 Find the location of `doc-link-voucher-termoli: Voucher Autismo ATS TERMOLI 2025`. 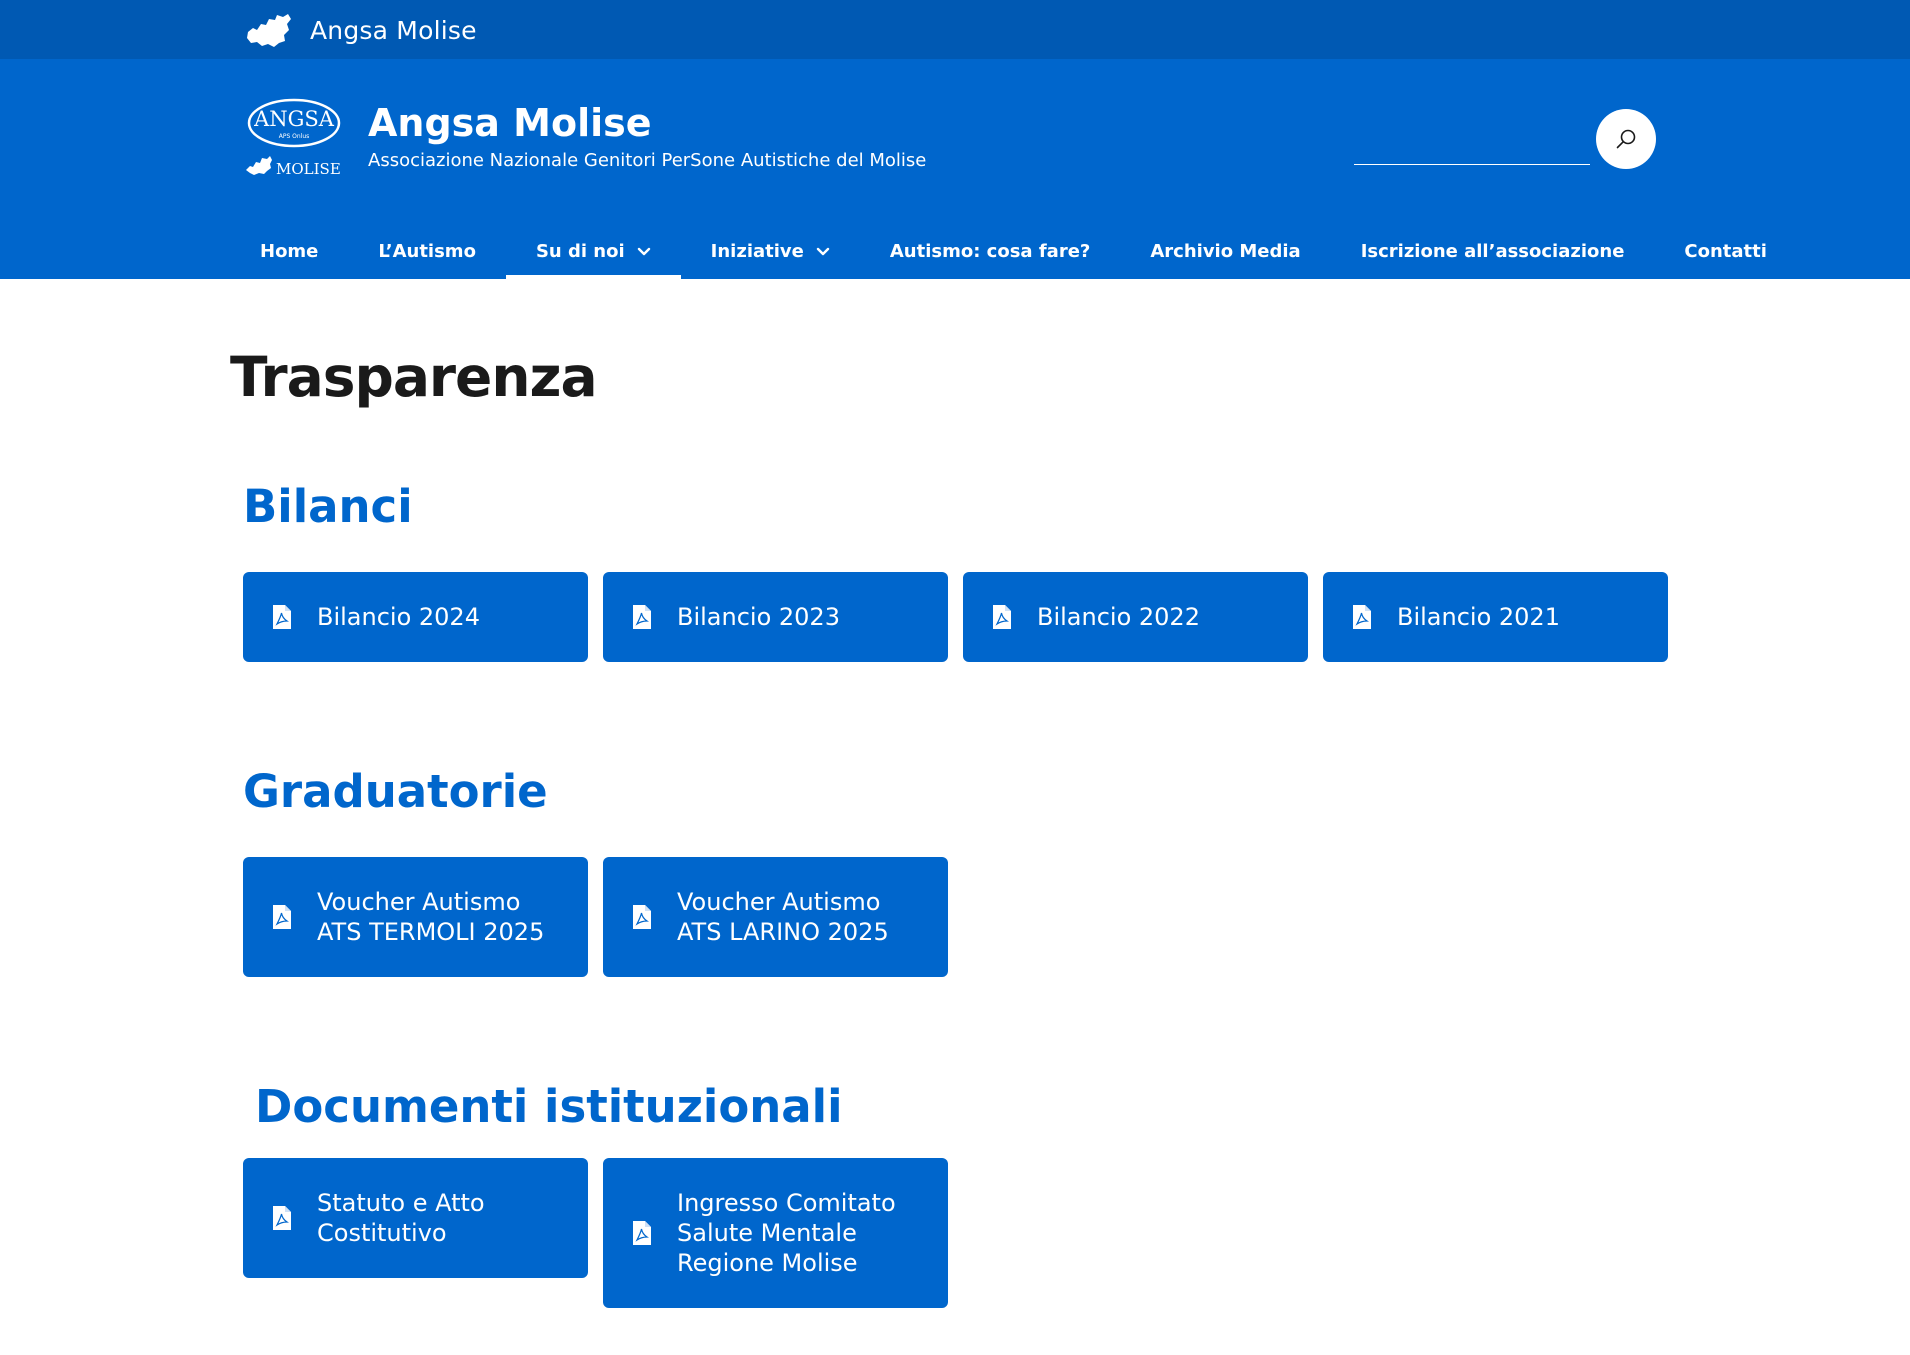

doc-link-voucher-termoli: Voucher Autismo ATS TERMOLI 2025 is located at coordinates (415, 917).